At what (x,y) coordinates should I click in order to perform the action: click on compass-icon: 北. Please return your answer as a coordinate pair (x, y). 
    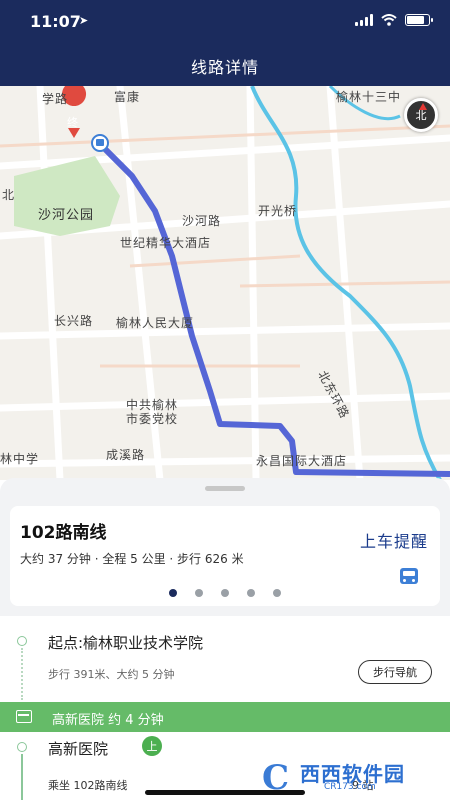
    Looking at the image, I should click on (421, 115).